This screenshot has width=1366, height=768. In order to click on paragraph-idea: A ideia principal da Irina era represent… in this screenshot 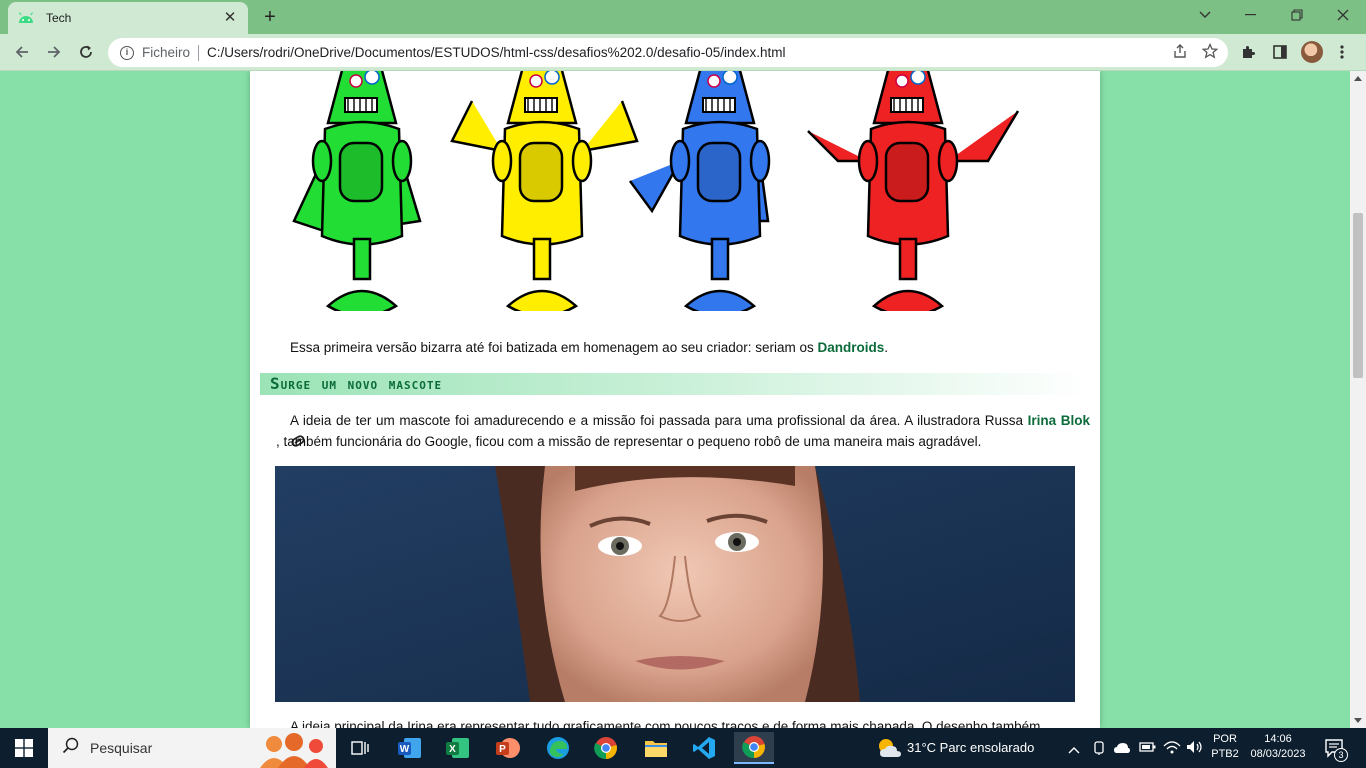, I will do `click(675, 722)`.